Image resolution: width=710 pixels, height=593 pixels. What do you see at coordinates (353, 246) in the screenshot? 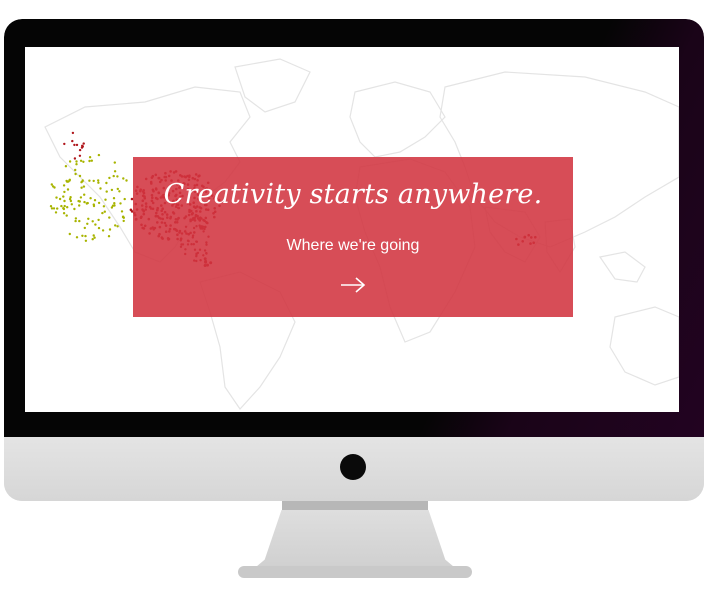
I see `where-were-going-link: Where we're going` at bounding box center [353, 246].